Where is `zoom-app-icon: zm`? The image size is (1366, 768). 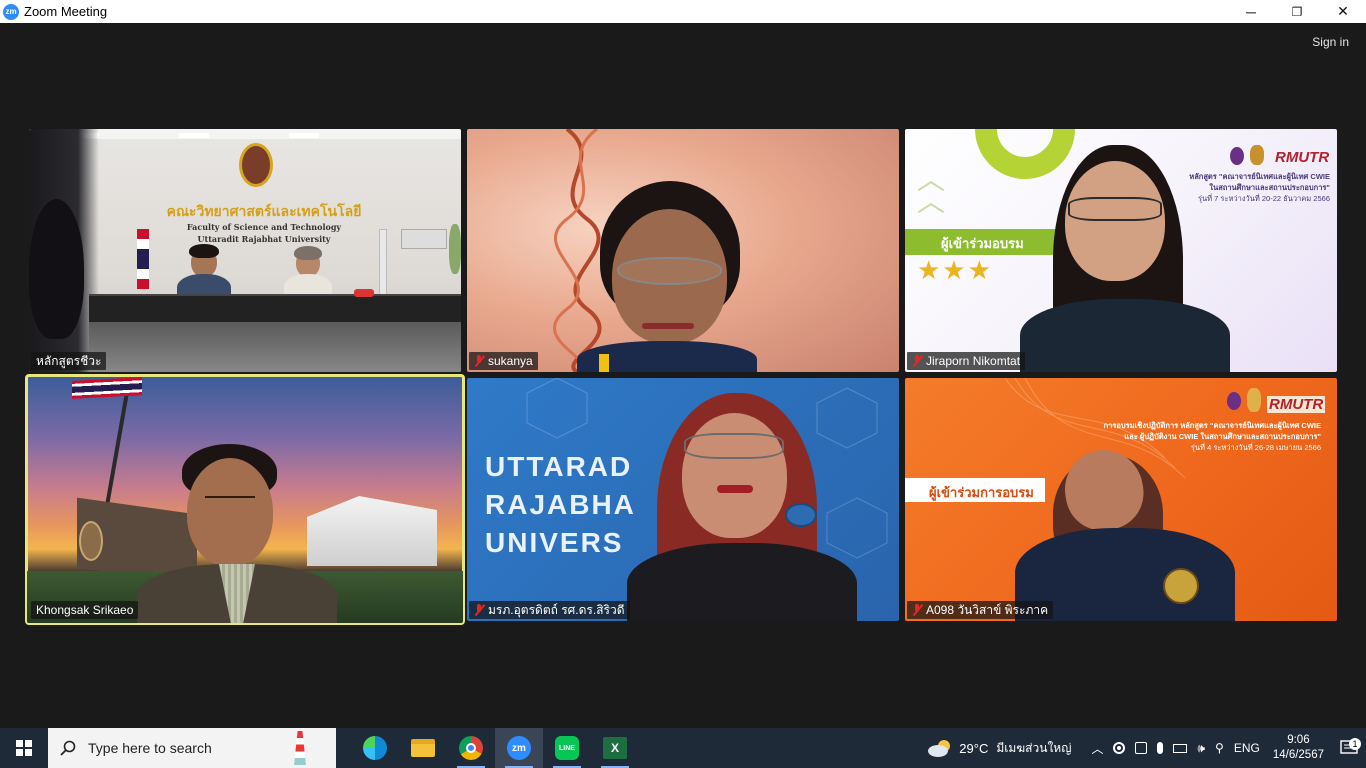
zoom-app-icon: zm is located at coordinates (11, 11).